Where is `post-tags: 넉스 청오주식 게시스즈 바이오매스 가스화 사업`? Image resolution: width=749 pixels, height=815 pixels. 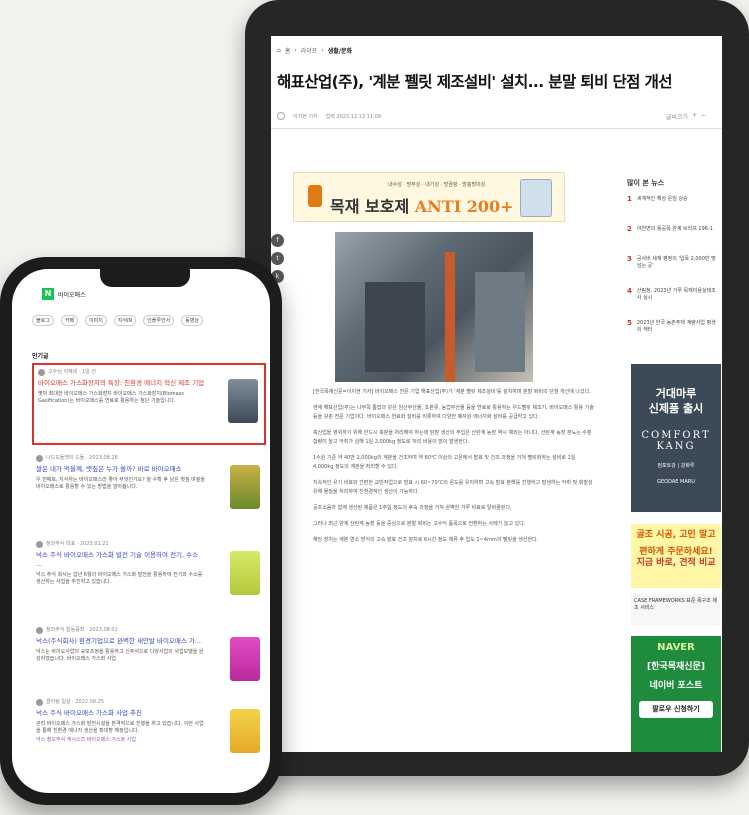
post-tags: 넉스 청오주식 게시스즈 바이오매스 가스화 사업 is located at coordinates (149, 740).